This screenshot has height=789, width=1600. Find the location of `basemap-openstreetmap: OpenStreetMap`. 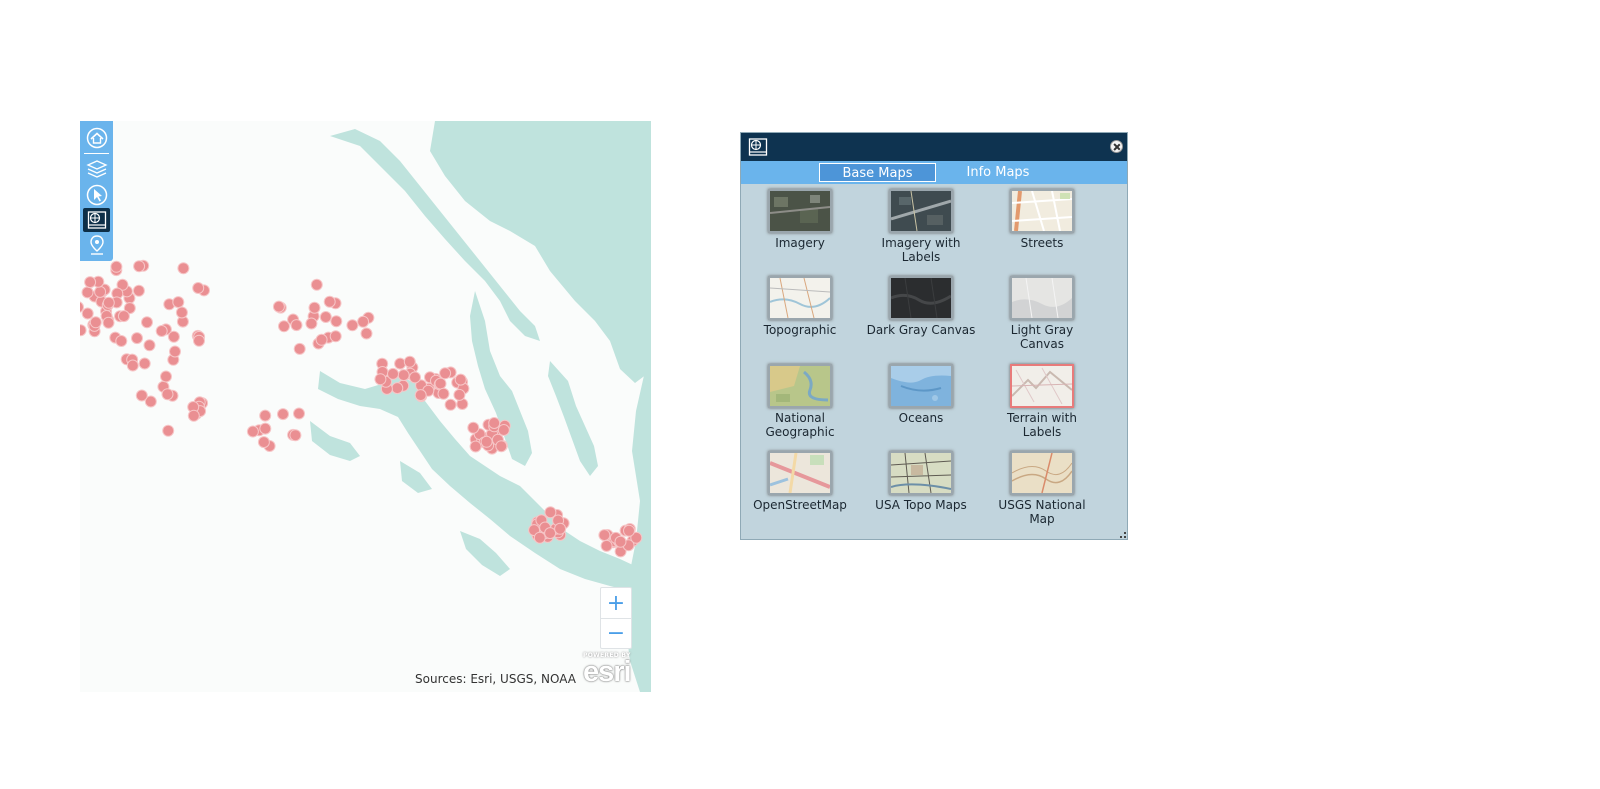

basemap-openstreetmap: OpenStreetMap is located at coordinates (800, 481).